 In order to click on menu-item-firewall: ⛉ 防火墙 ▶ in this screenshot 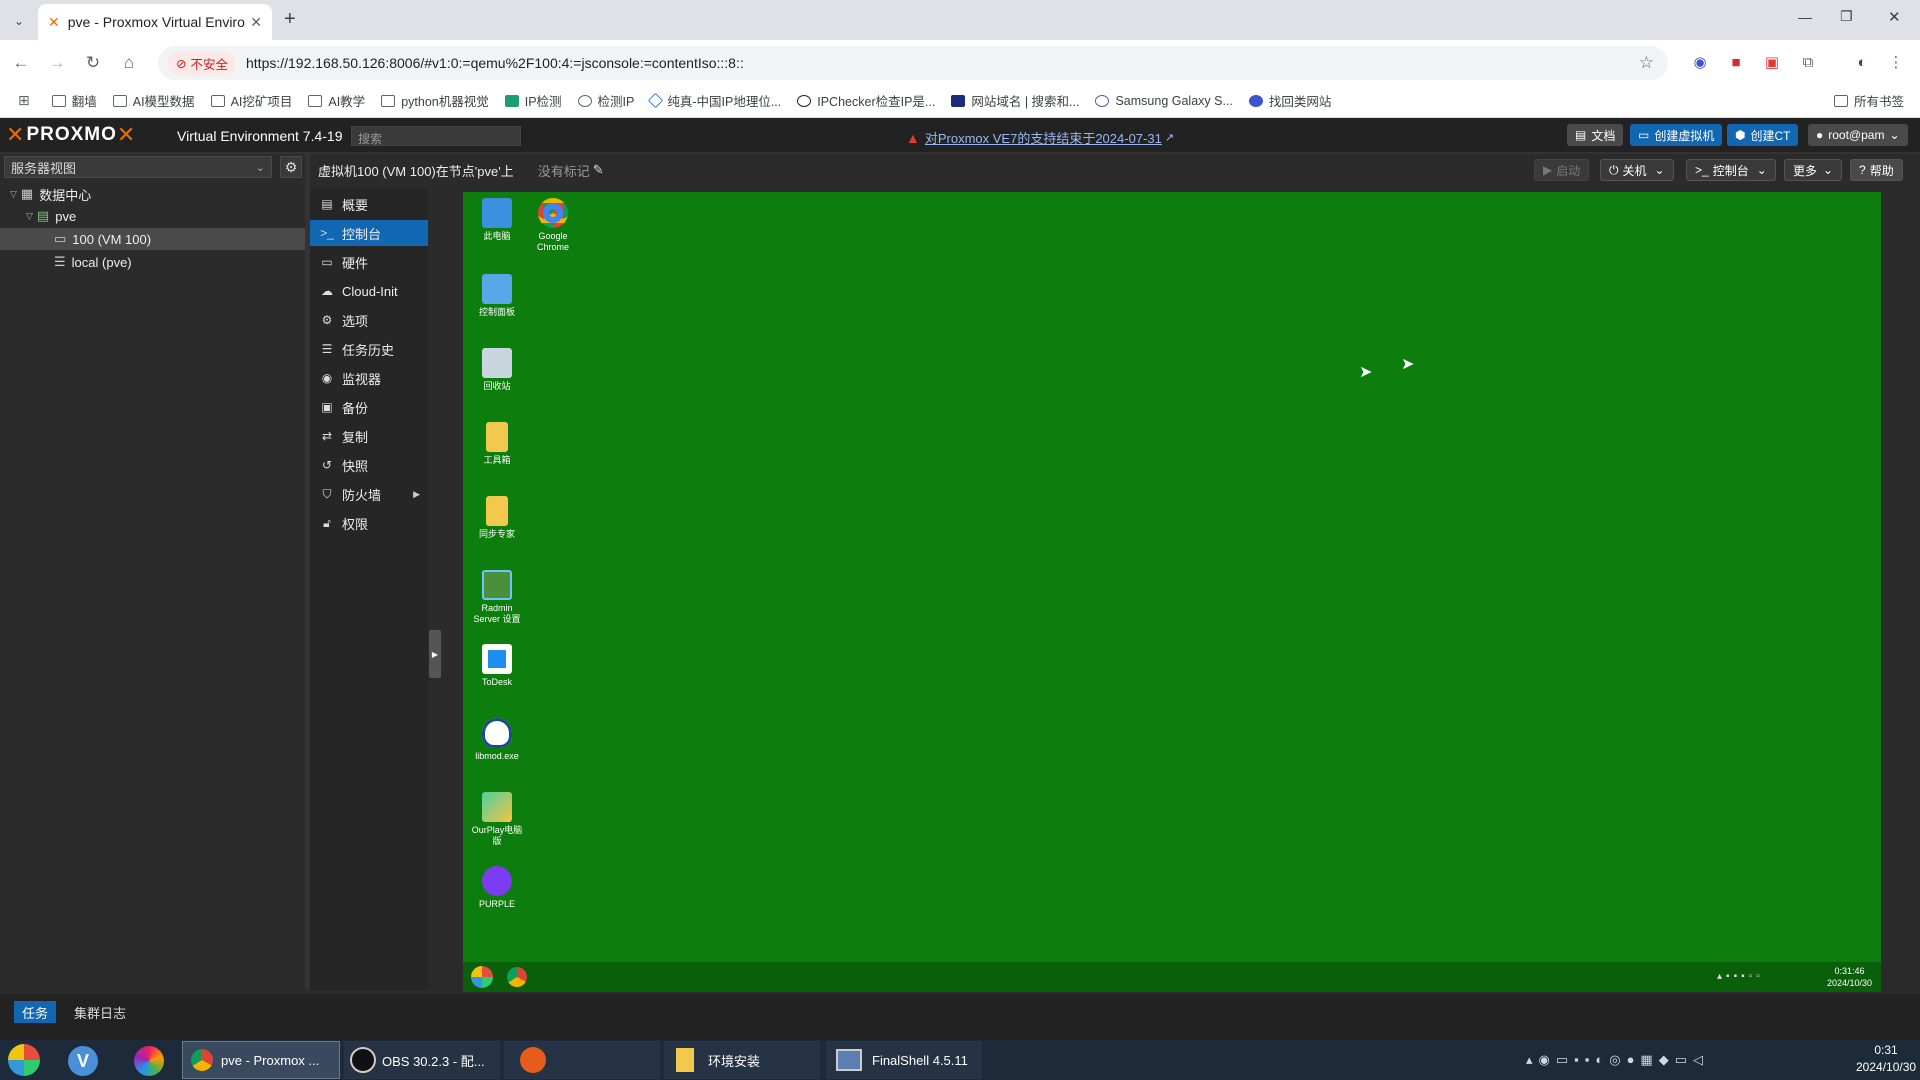, I will do `click(369, 494)`.